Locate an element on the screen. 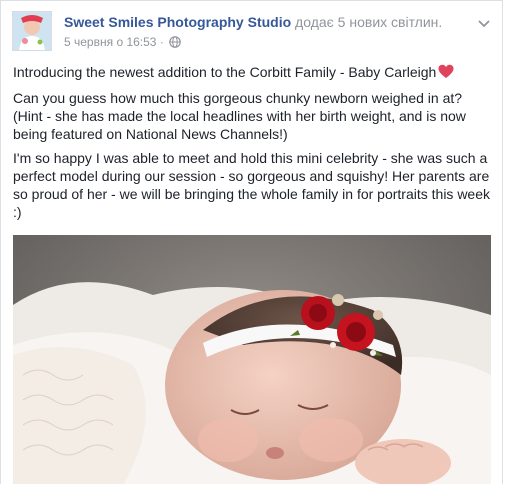  globe-icon is located at coordinates (175, 43).